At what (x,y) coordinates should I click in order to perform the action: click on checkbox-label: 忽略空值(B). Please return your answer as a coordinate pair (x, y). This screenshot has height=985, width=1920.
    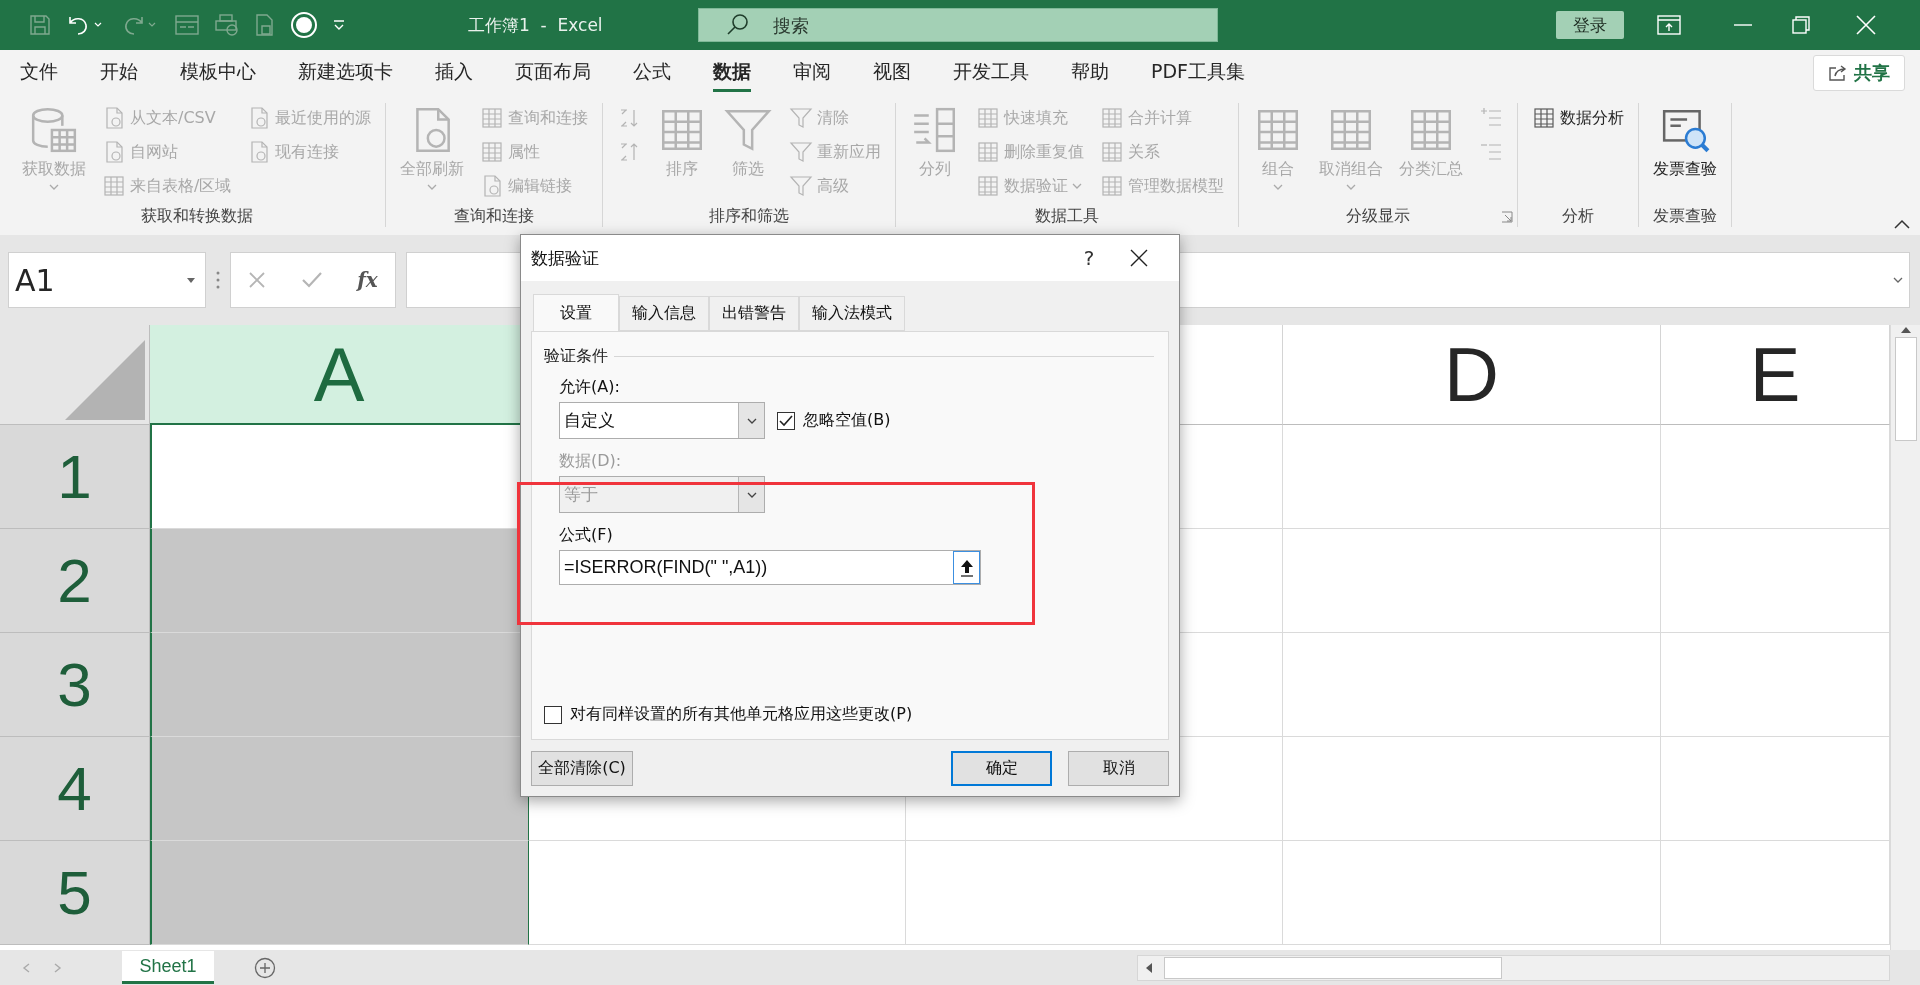
    Looking at the image, I should click on (847, 420).